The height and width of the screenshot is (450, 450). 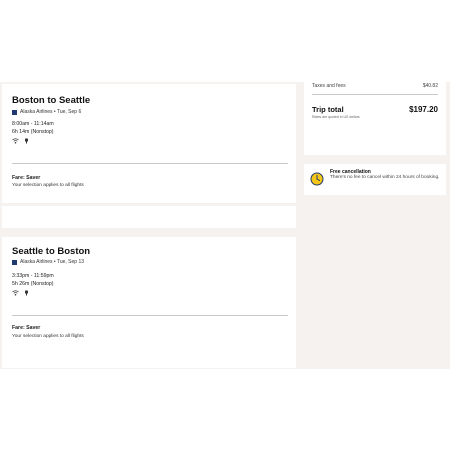 I want to click on trip-total-value: $197.20, so click(x=423, y=109).